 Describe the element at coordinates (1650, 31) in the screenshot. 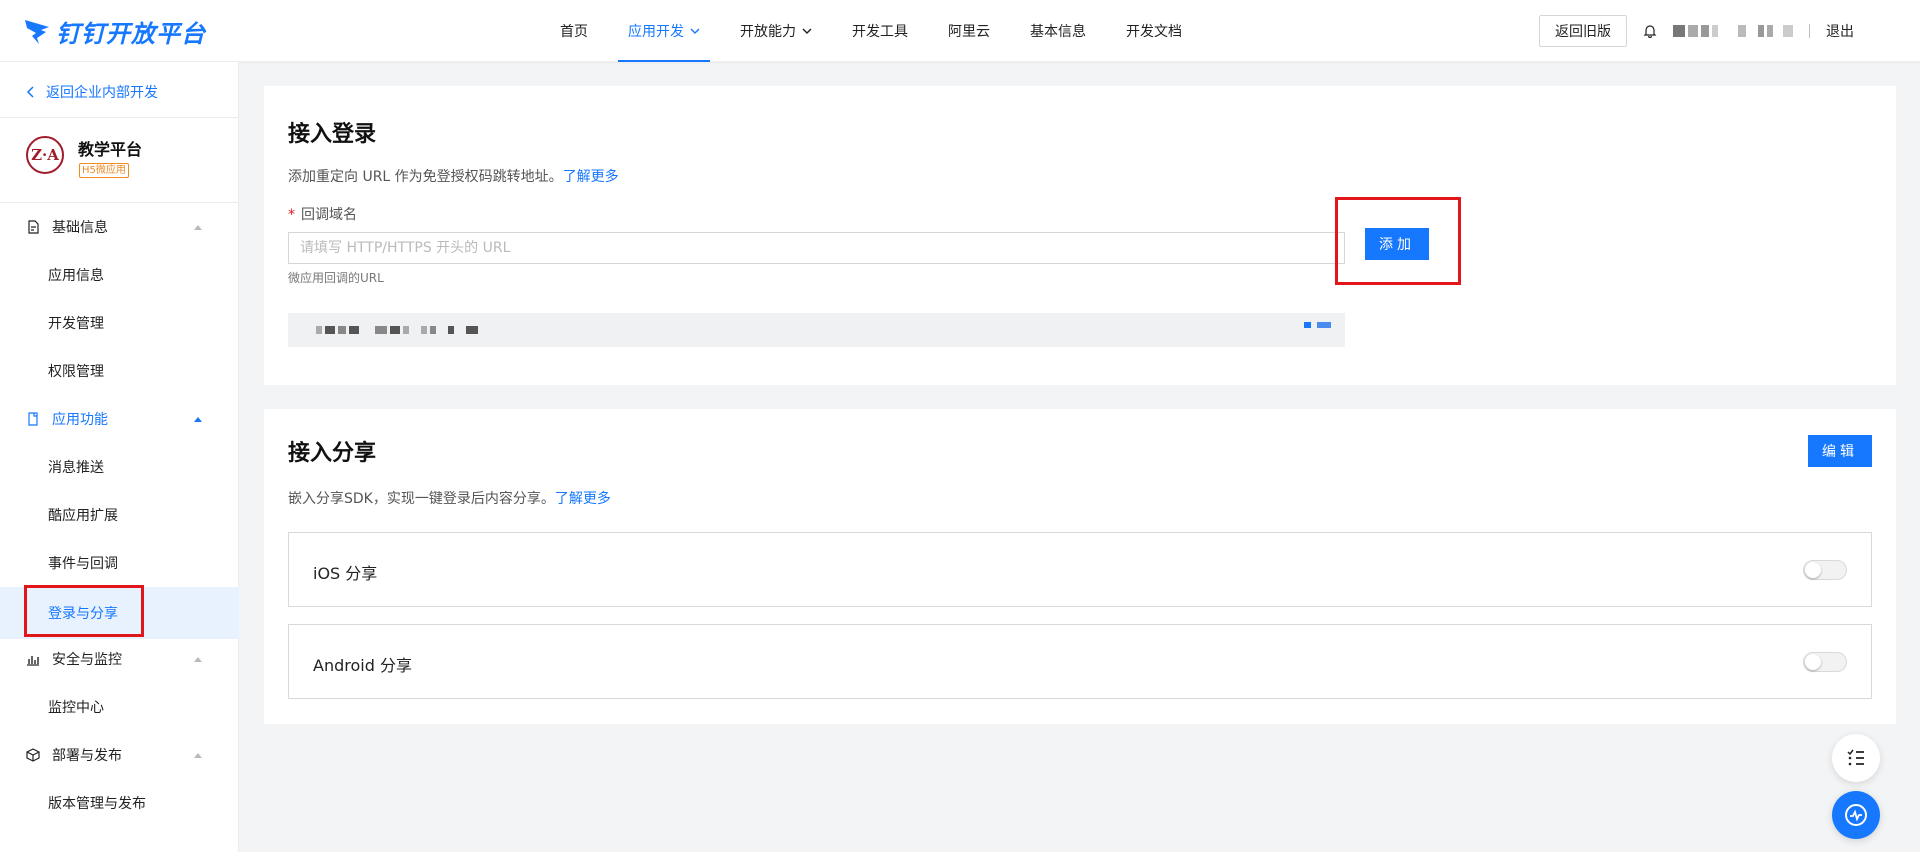

I see `bell-icon` at that location.